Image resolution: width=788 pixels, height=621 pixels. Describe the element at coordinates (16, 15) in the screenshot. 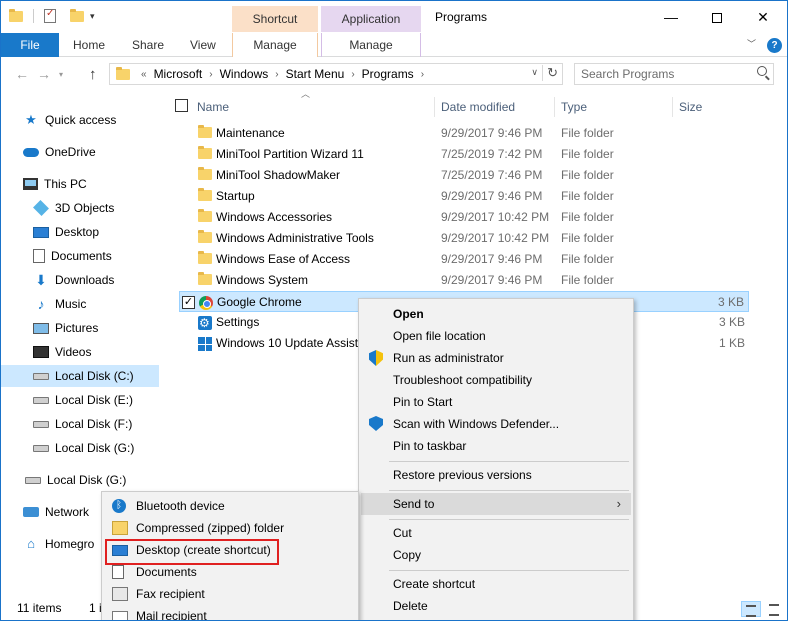

I see `folder-icon` at that location.